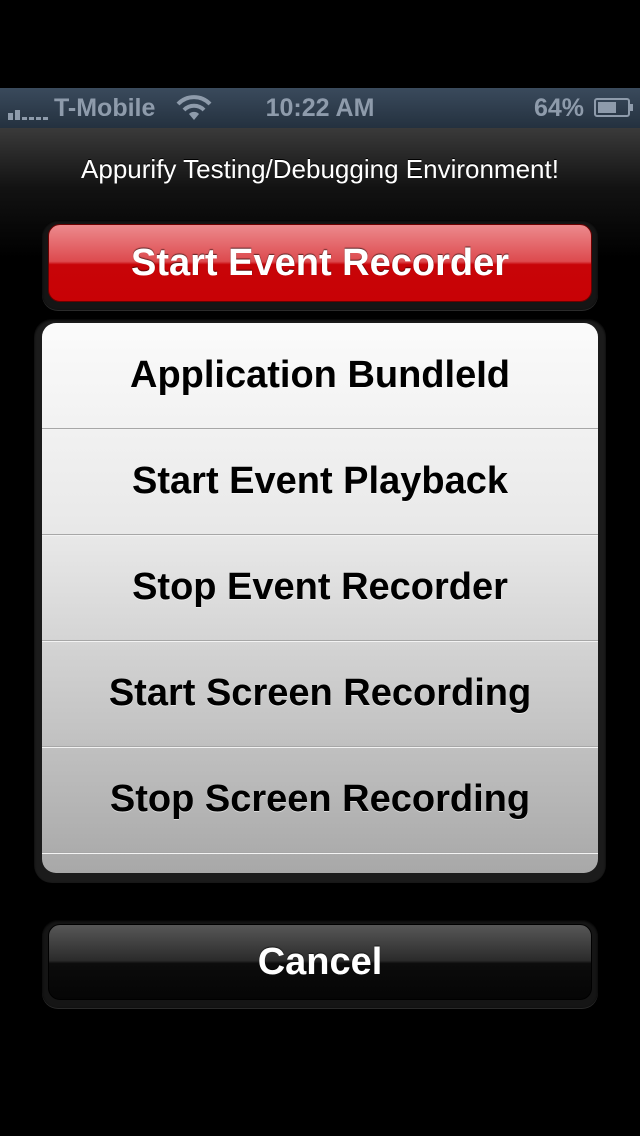  I want to click on battery-icon, so click(613, 107).